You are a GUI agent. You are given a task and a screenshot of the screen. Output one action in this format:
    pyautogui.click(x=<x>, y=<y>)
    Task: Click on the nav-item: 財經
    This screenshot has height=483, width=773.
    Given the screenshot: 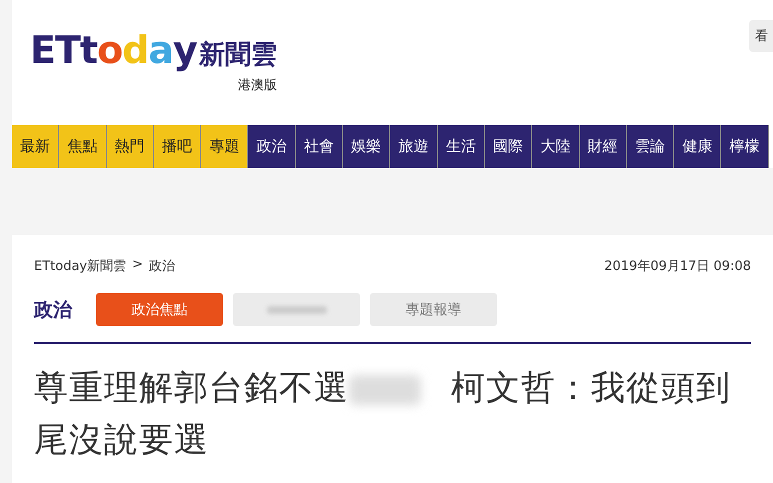 What is the action you would take?
    pyautogui.click(x=603, y=146)
    